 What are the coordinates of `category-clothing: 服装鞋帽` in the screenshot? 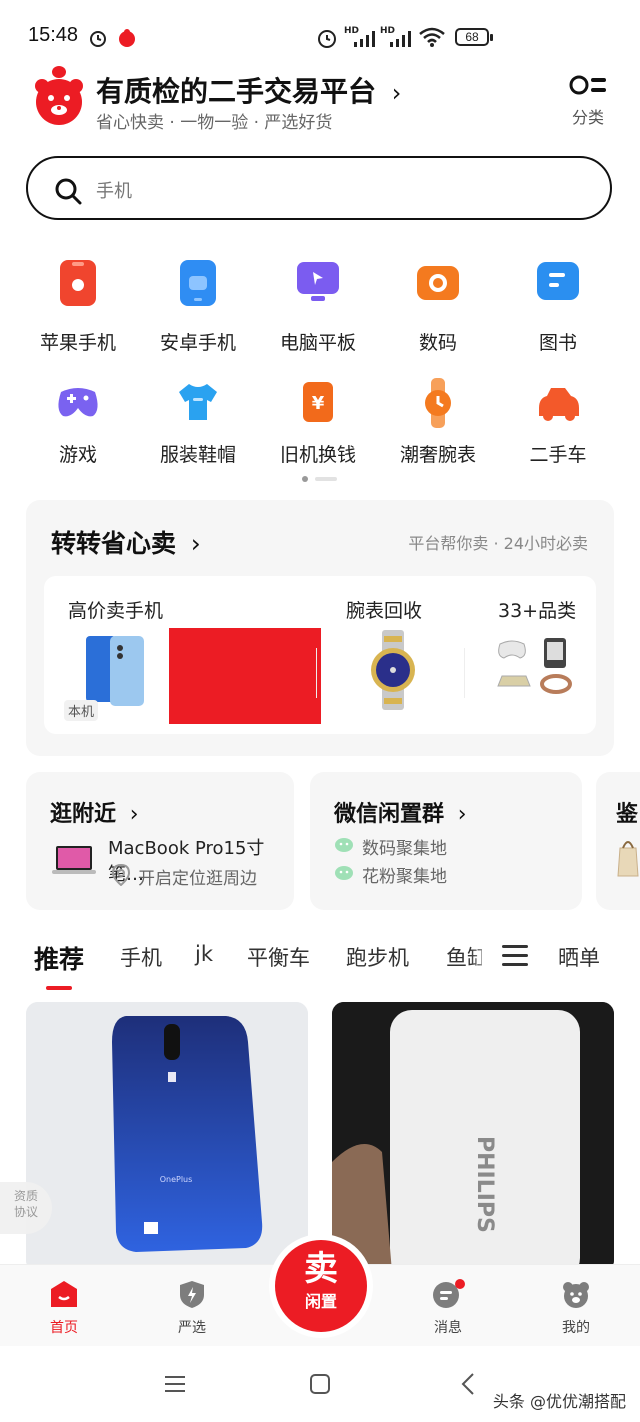 It's located at (198, 422).